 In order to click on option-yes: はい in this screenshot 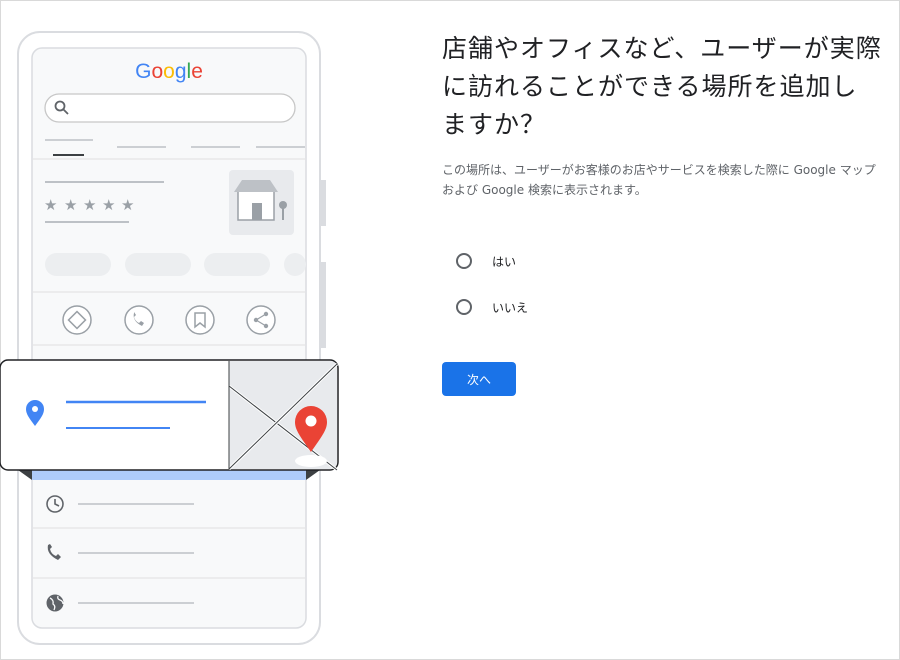, I will do `click(662, 261)`.